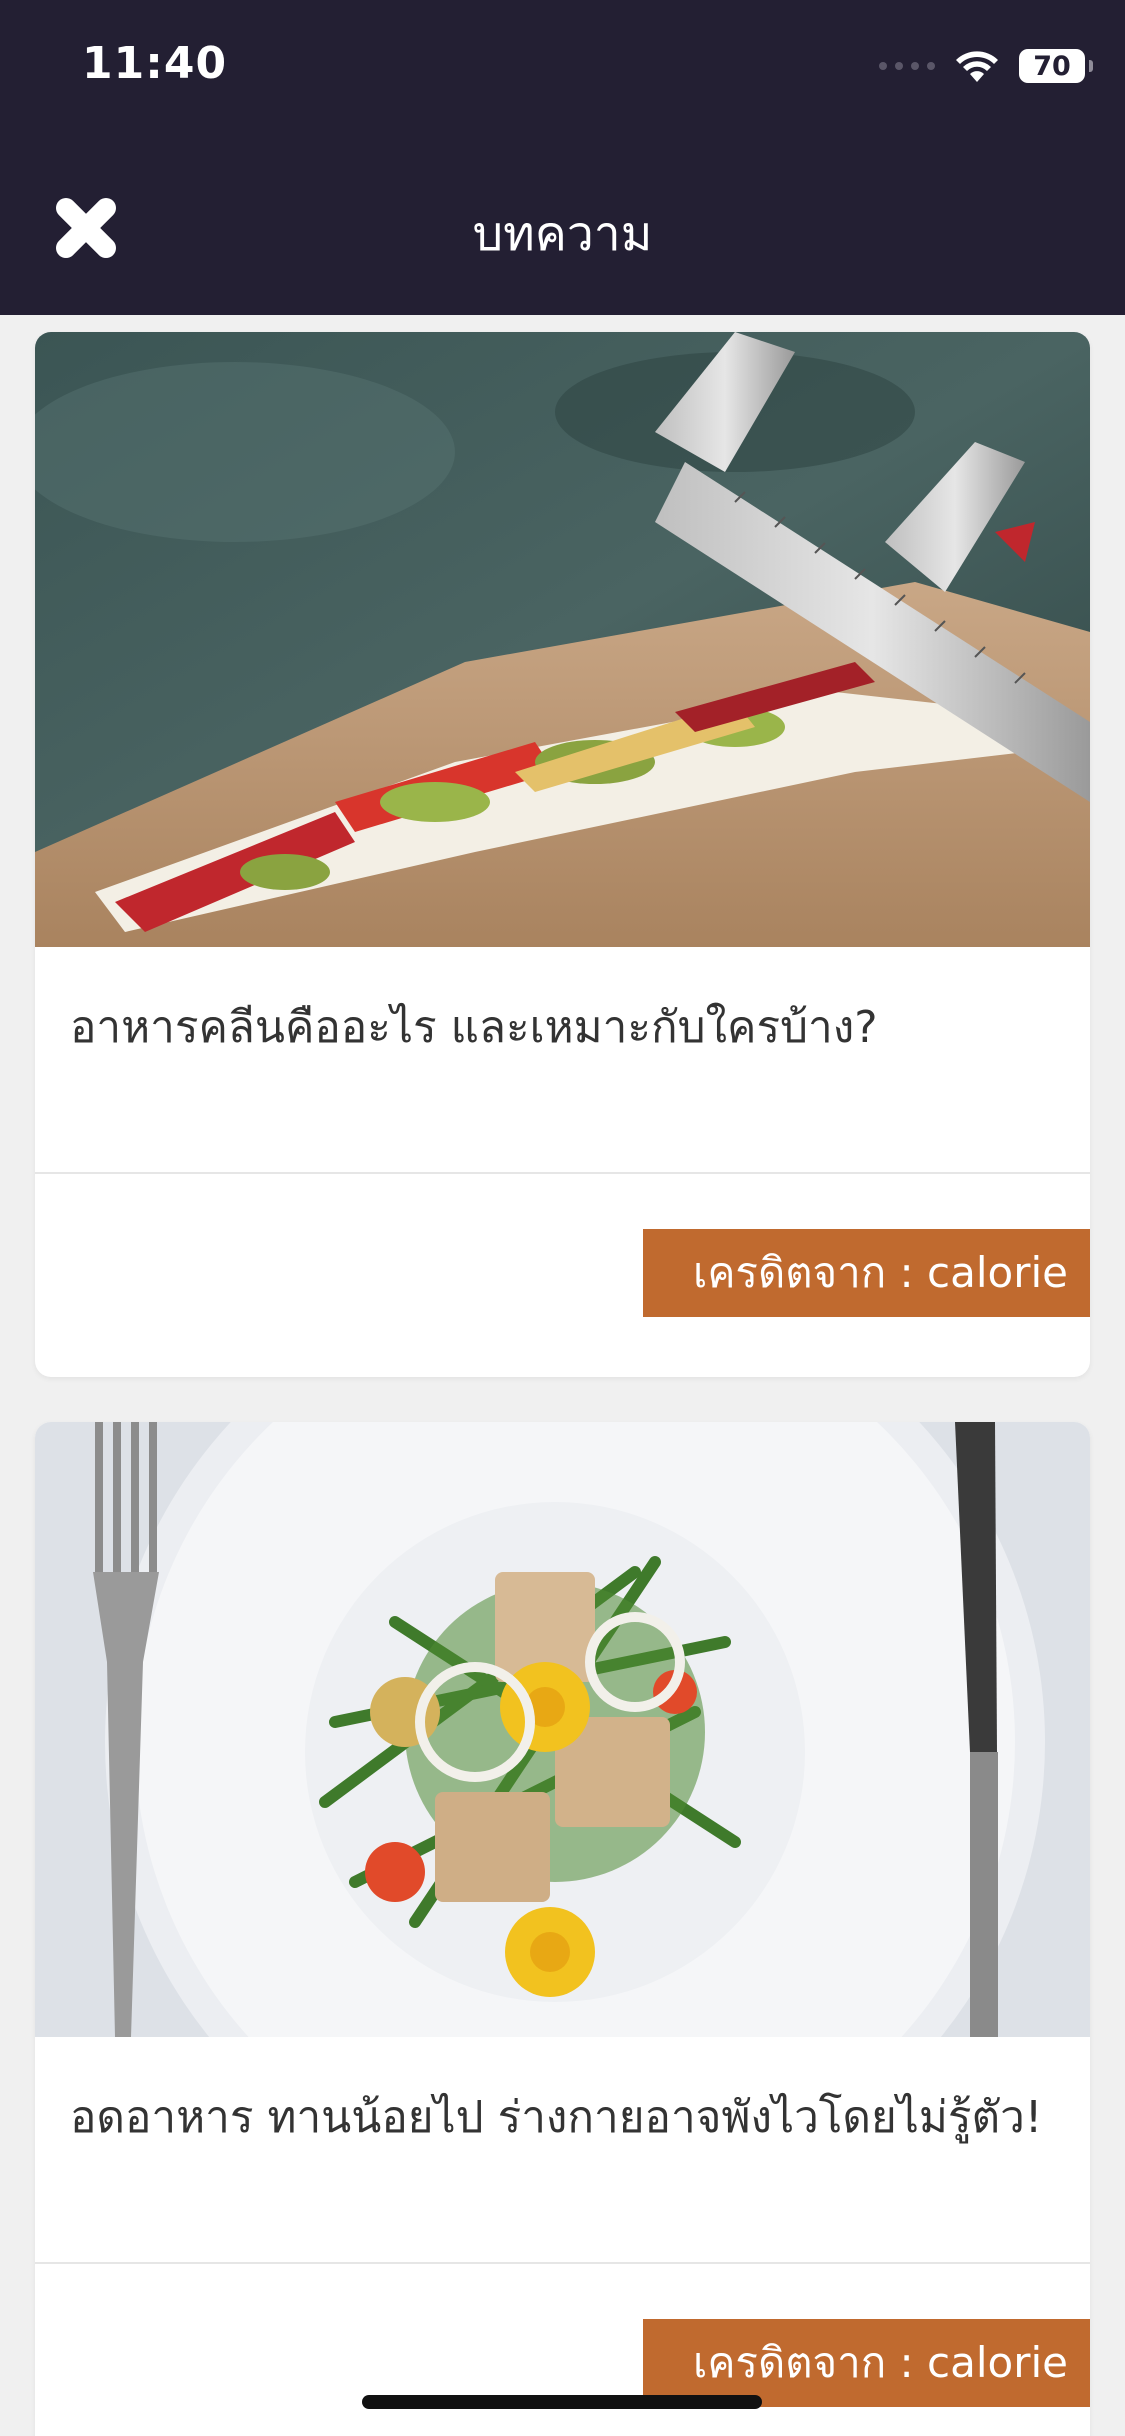  What do you see at coordinates (562, 234) in the screenshot?
I see `page-title: บทความ` at bounding box center [562, 234].